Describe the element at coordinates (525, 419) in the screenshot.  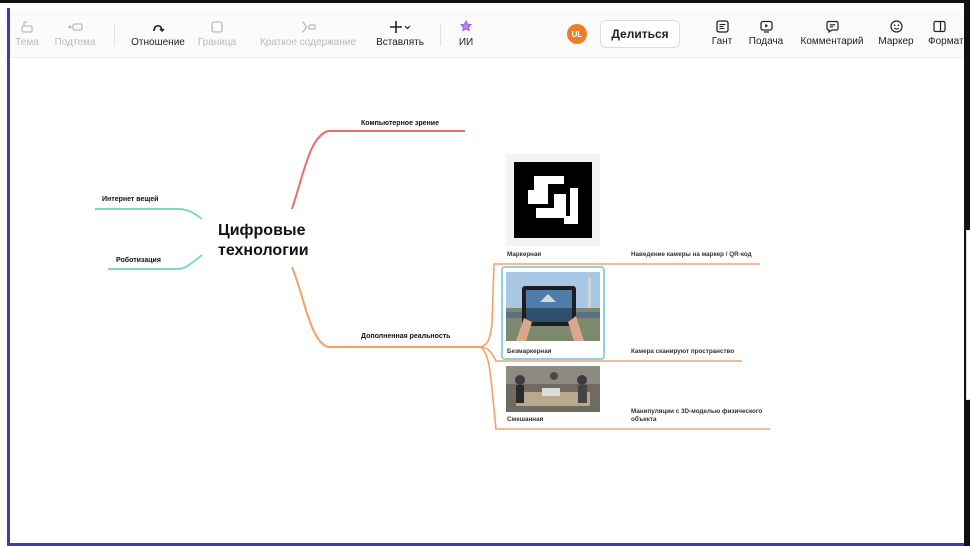
I see `ar-child-mixed-label: Смешанная` at that location.